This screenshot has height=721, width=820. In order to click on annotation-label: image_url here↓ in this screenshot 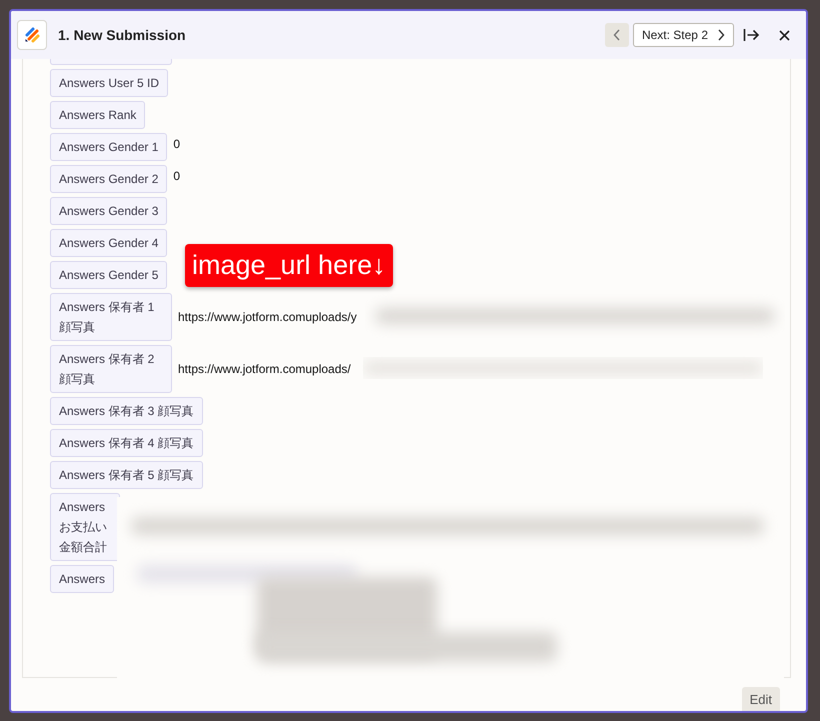, I will do `click(289, 265)`.